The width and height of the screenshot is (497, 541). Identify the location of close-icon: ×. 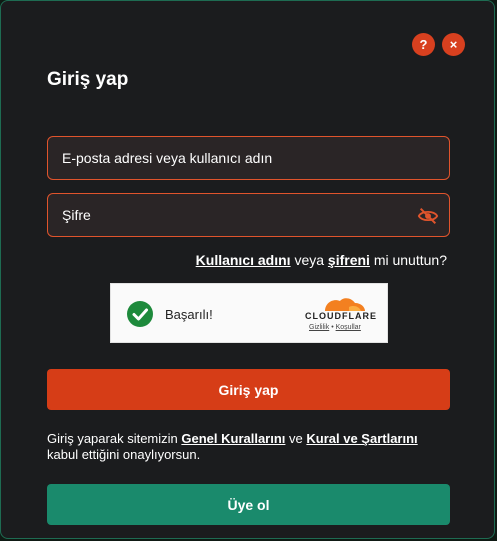
(453, 44).